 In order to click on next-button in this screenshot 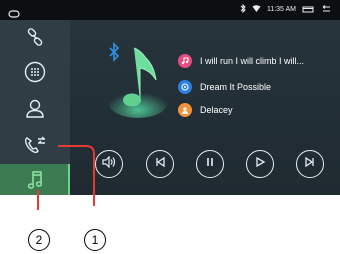, I will do `click(310, 164)`.